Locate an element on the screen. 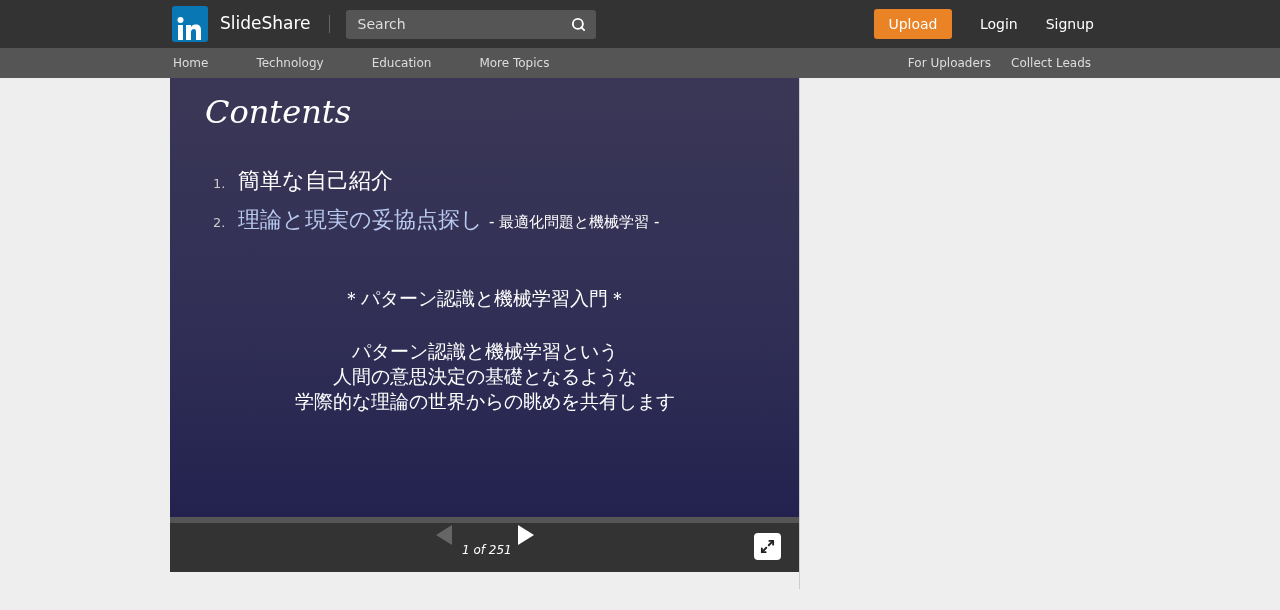  nav-link: Home is located at coordinates (191, 63).